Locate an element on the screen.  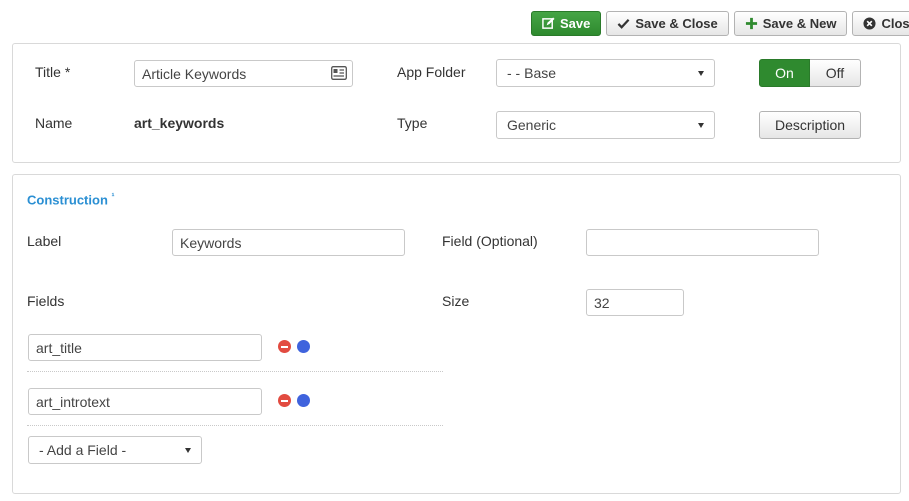
add-field-select: - Add a Field - is located at coordinates (115, 450).